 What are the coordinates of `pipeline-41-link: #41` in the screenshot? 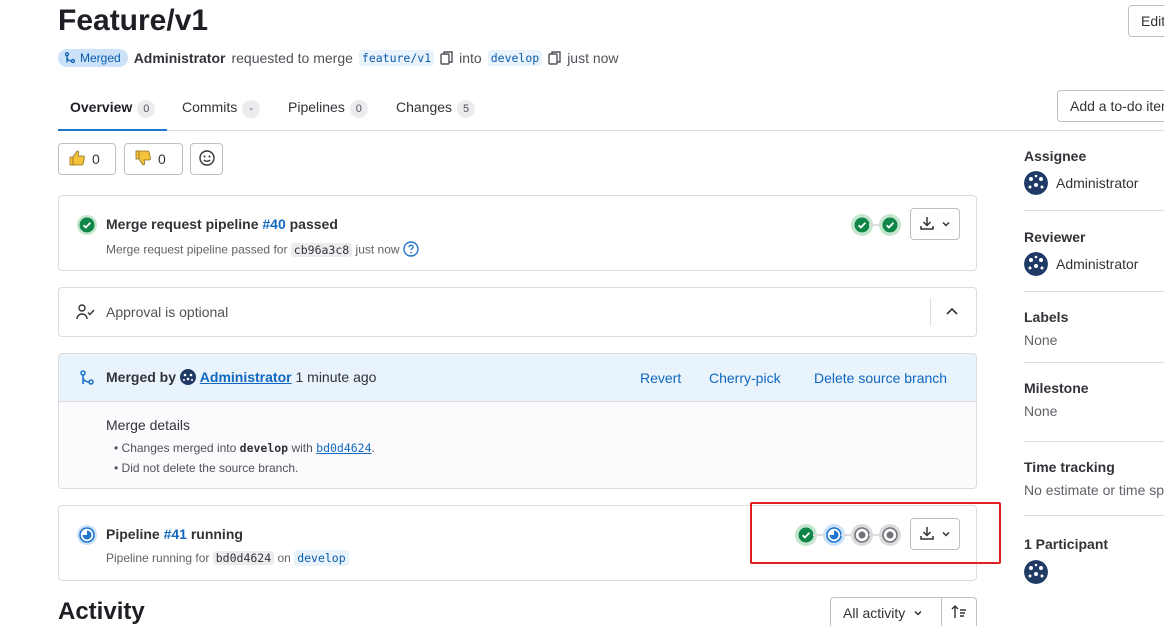 It's located at (175, 534).